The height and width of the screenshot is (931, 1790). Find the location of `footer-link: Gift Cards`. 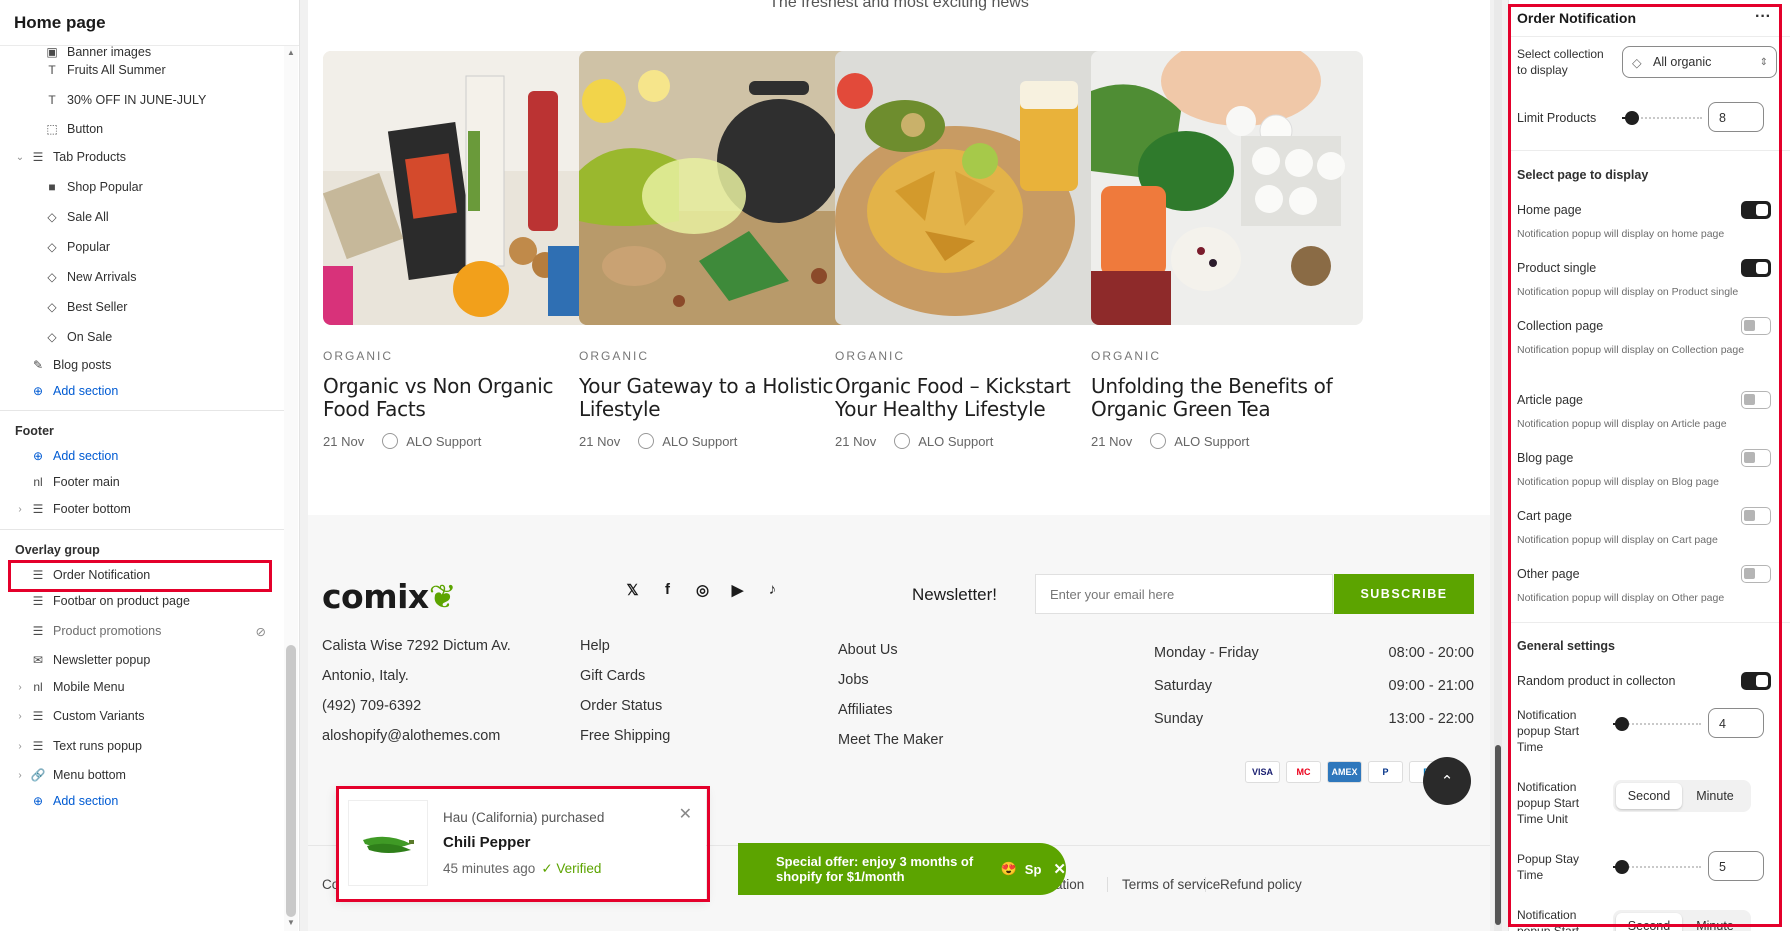

footer-link: Gift Cards is located at coordinates (625, 683).